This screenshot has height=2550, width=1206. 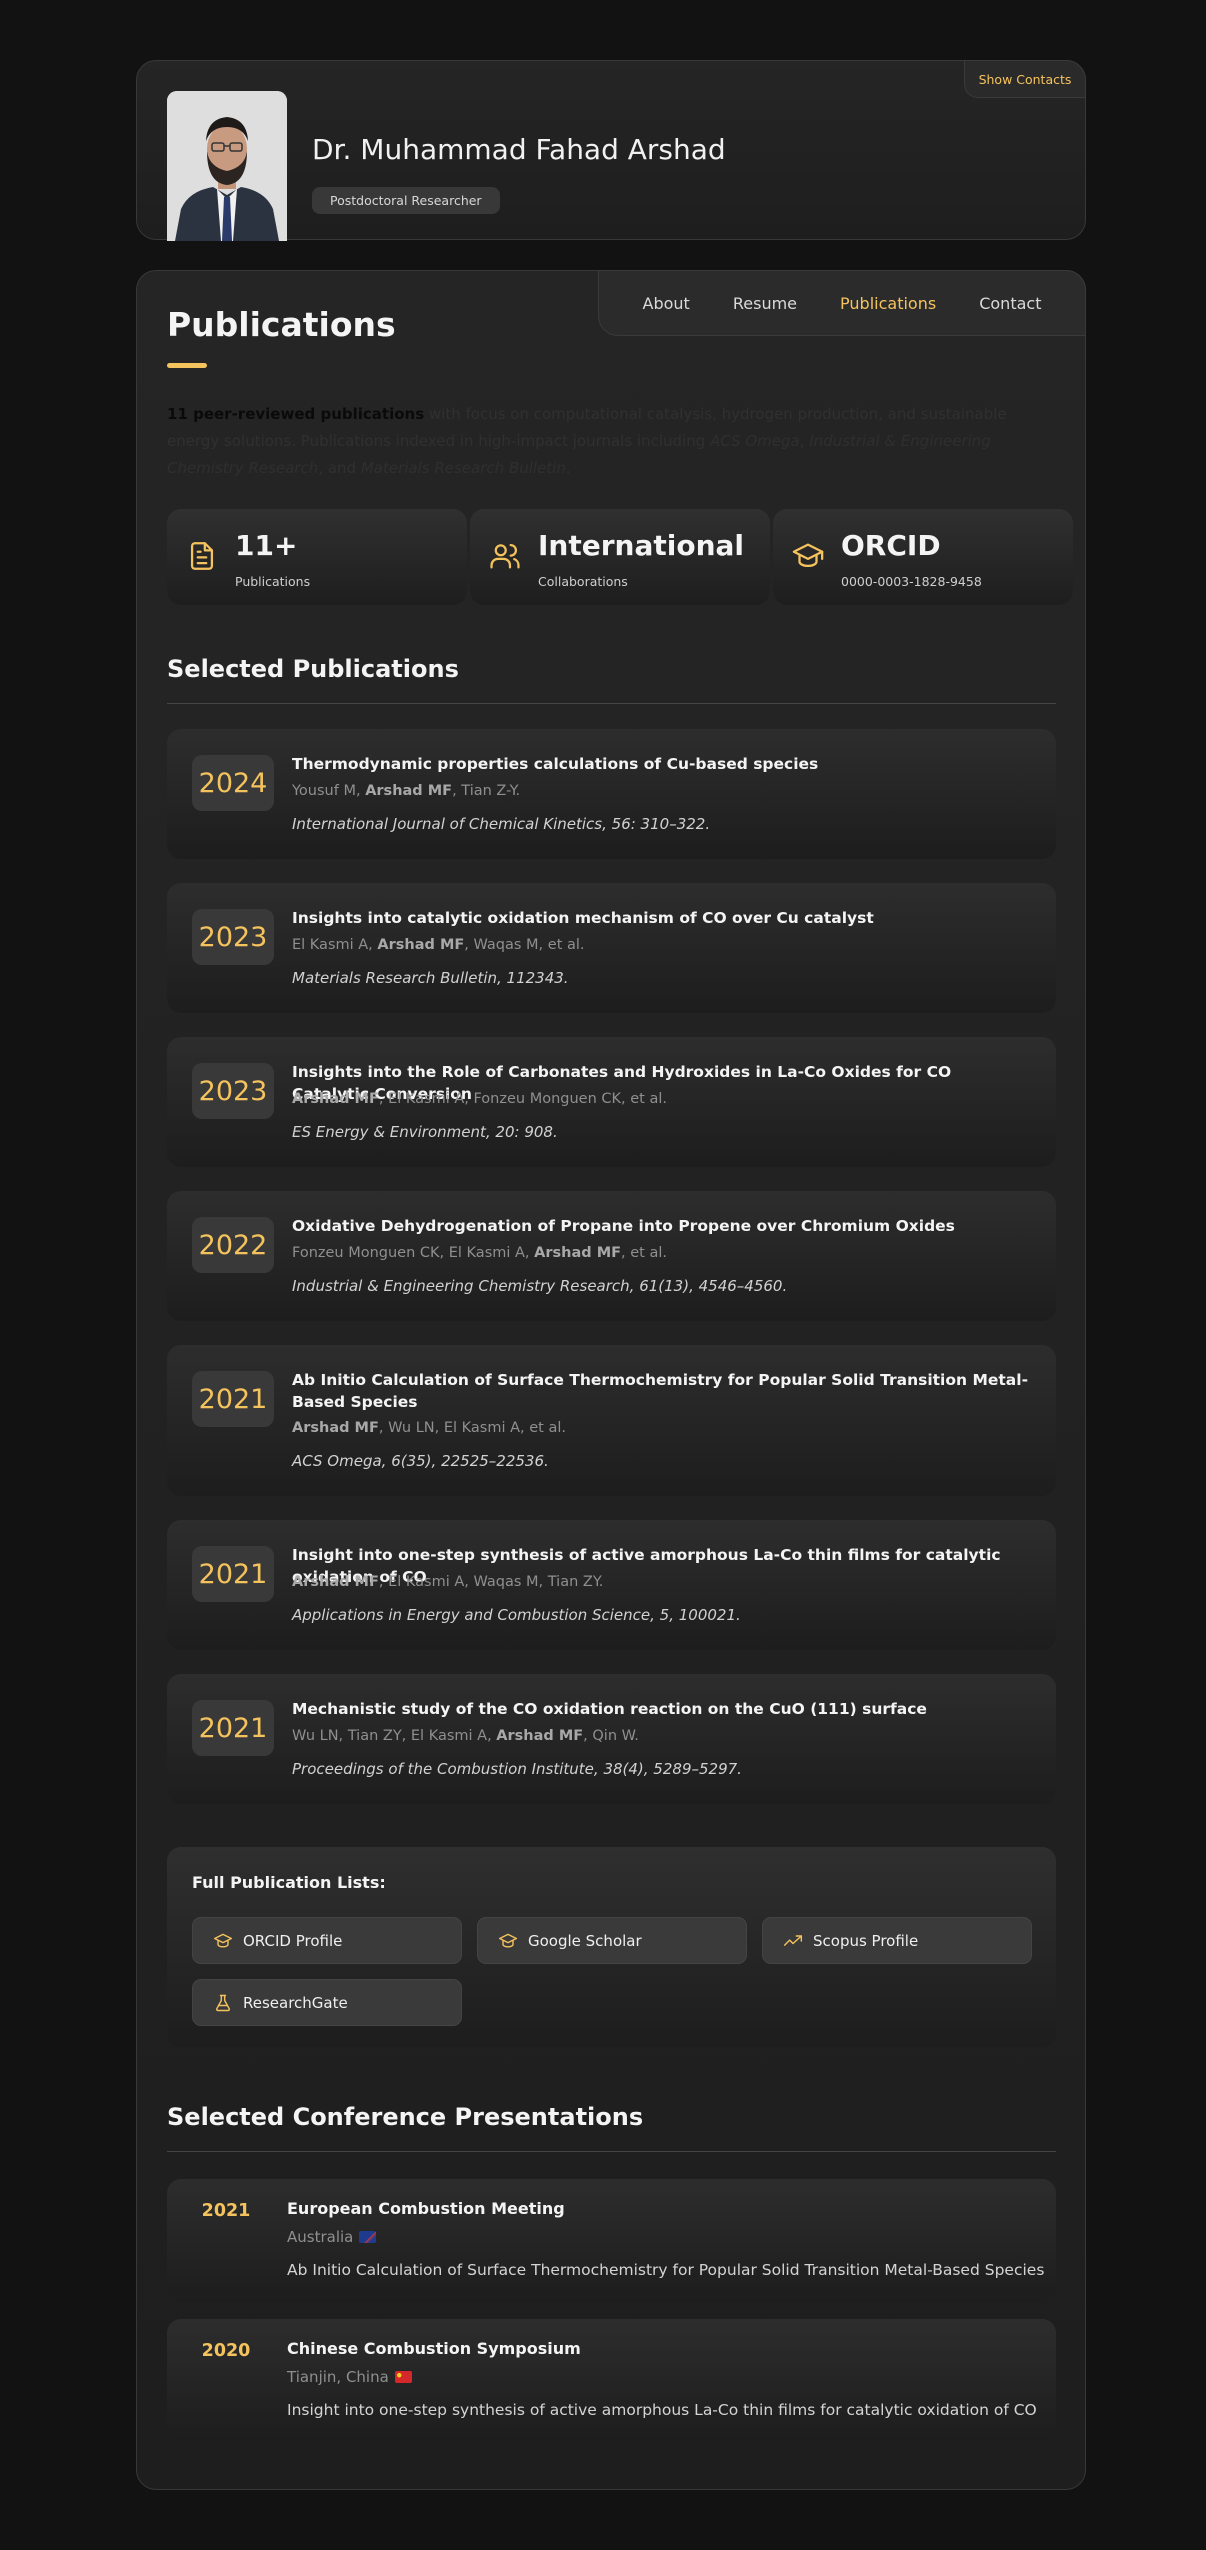 I want to click on section-divider, so click(x=611, y=2151).